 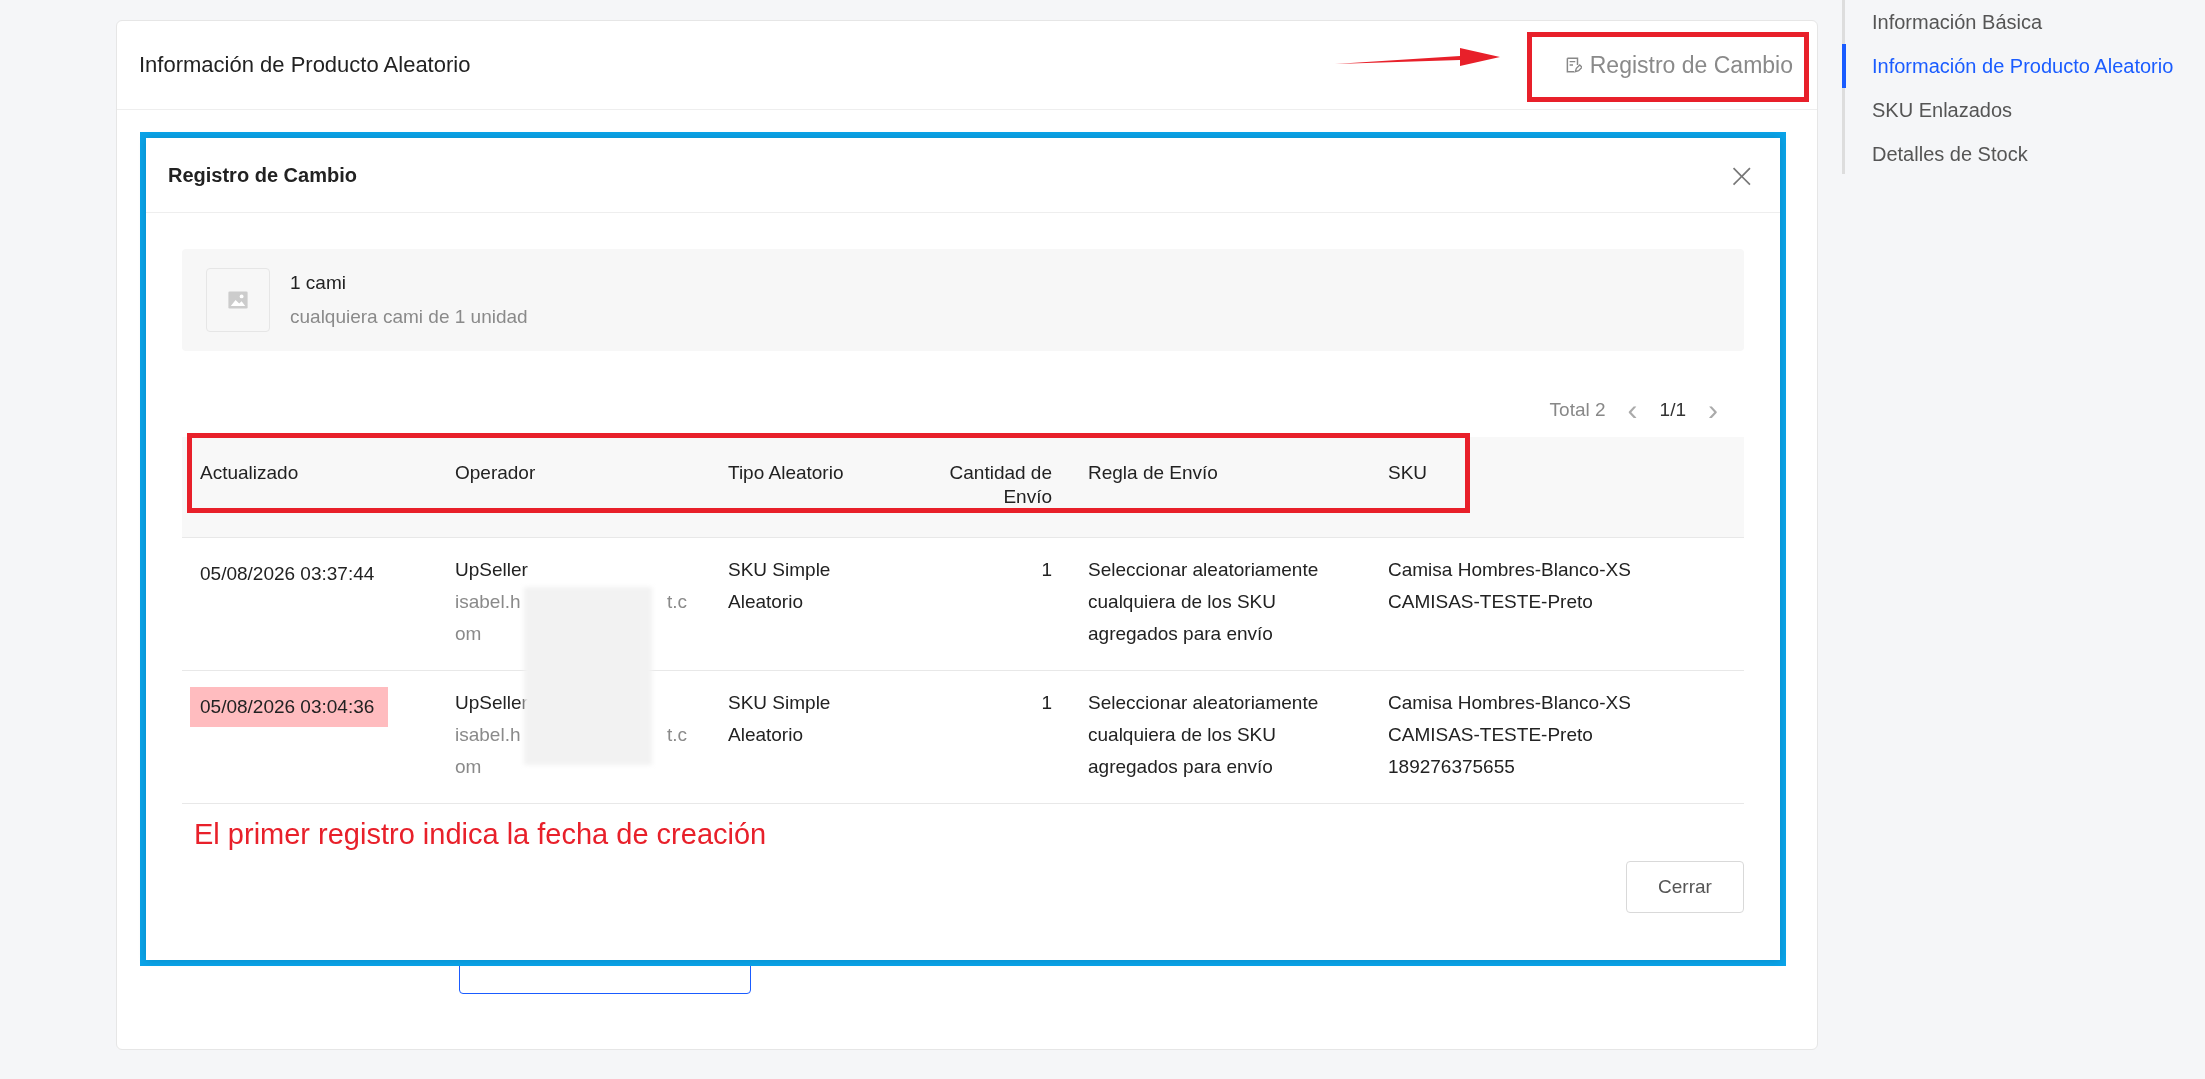 I want to click on column-header: SKU, so click(x=1408, y=473).